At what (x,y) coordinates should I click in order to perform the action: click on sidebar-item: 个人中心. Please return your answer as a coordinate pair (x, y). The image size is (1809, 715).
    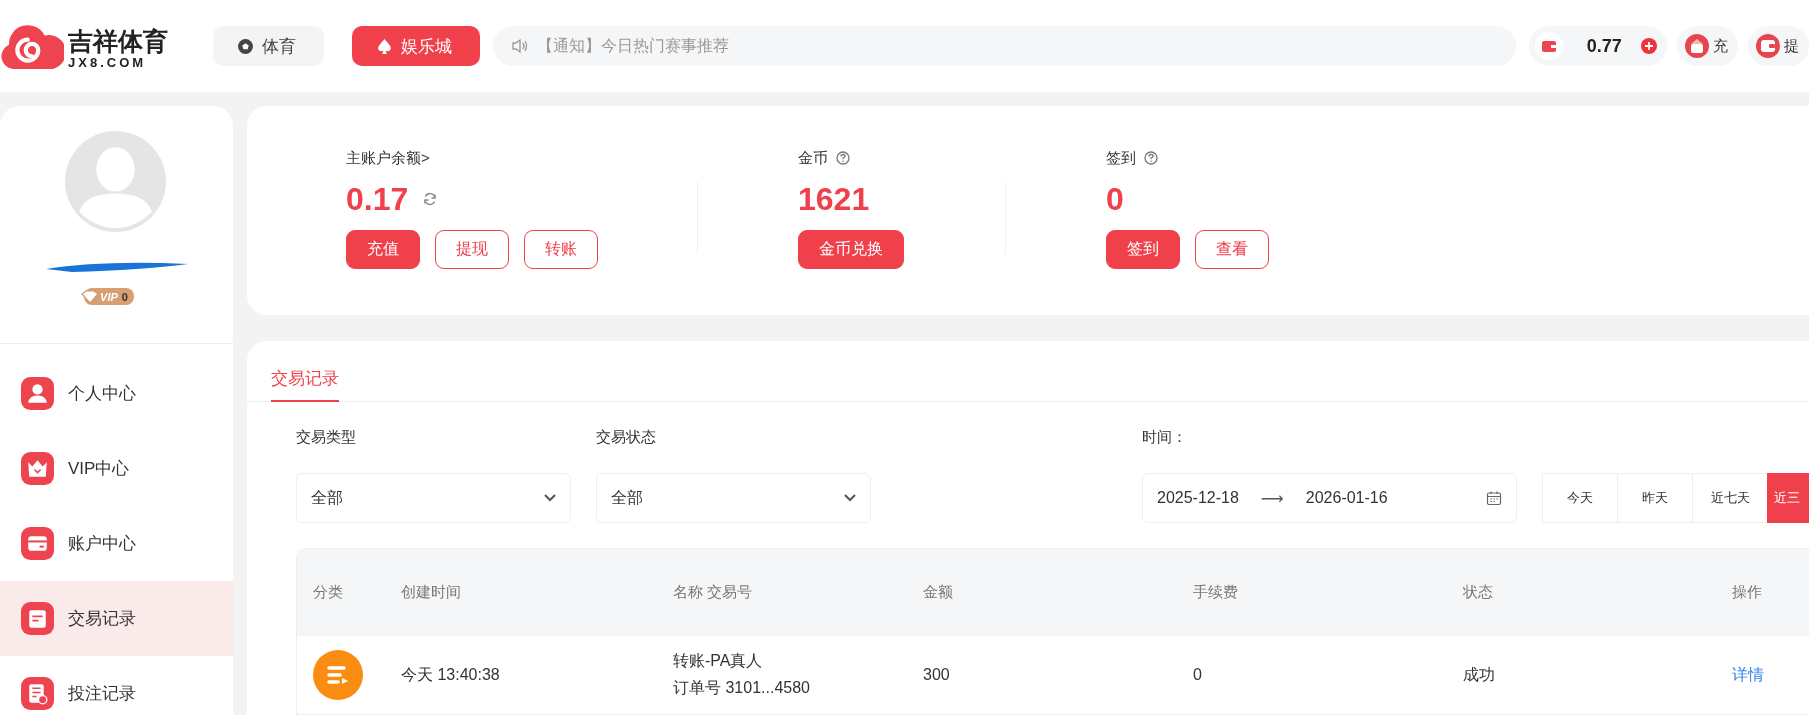
    Looking at the image, I should click on (116, 393).